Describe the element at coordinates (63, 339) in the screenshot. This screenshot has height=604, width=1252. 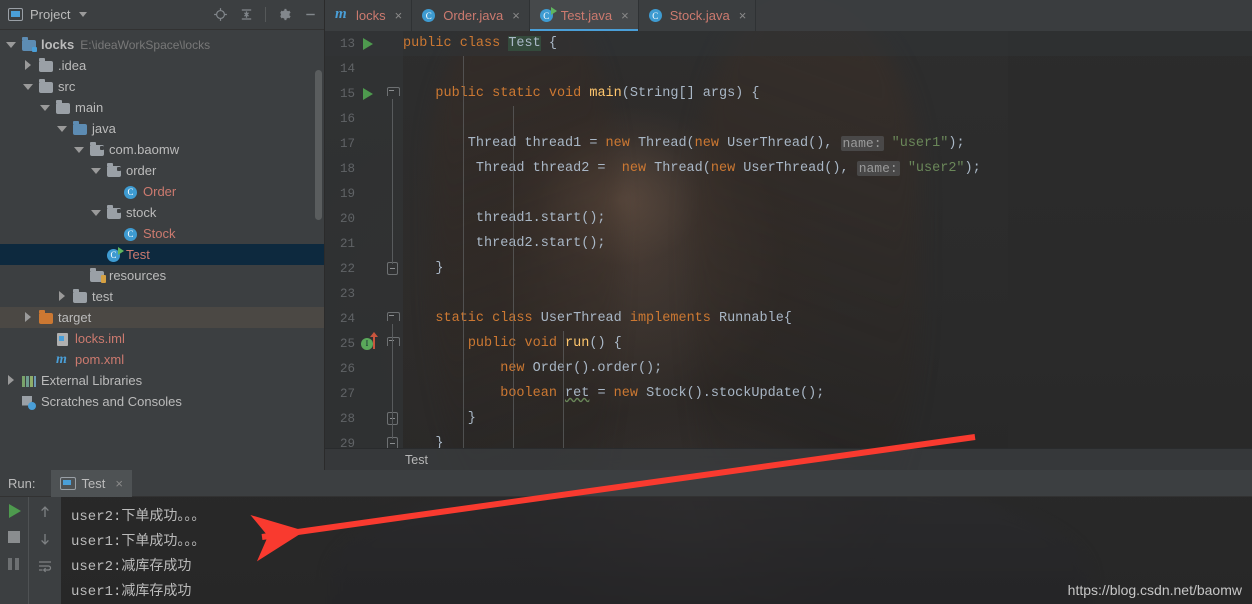
I see `iml-file-icon` at that location.